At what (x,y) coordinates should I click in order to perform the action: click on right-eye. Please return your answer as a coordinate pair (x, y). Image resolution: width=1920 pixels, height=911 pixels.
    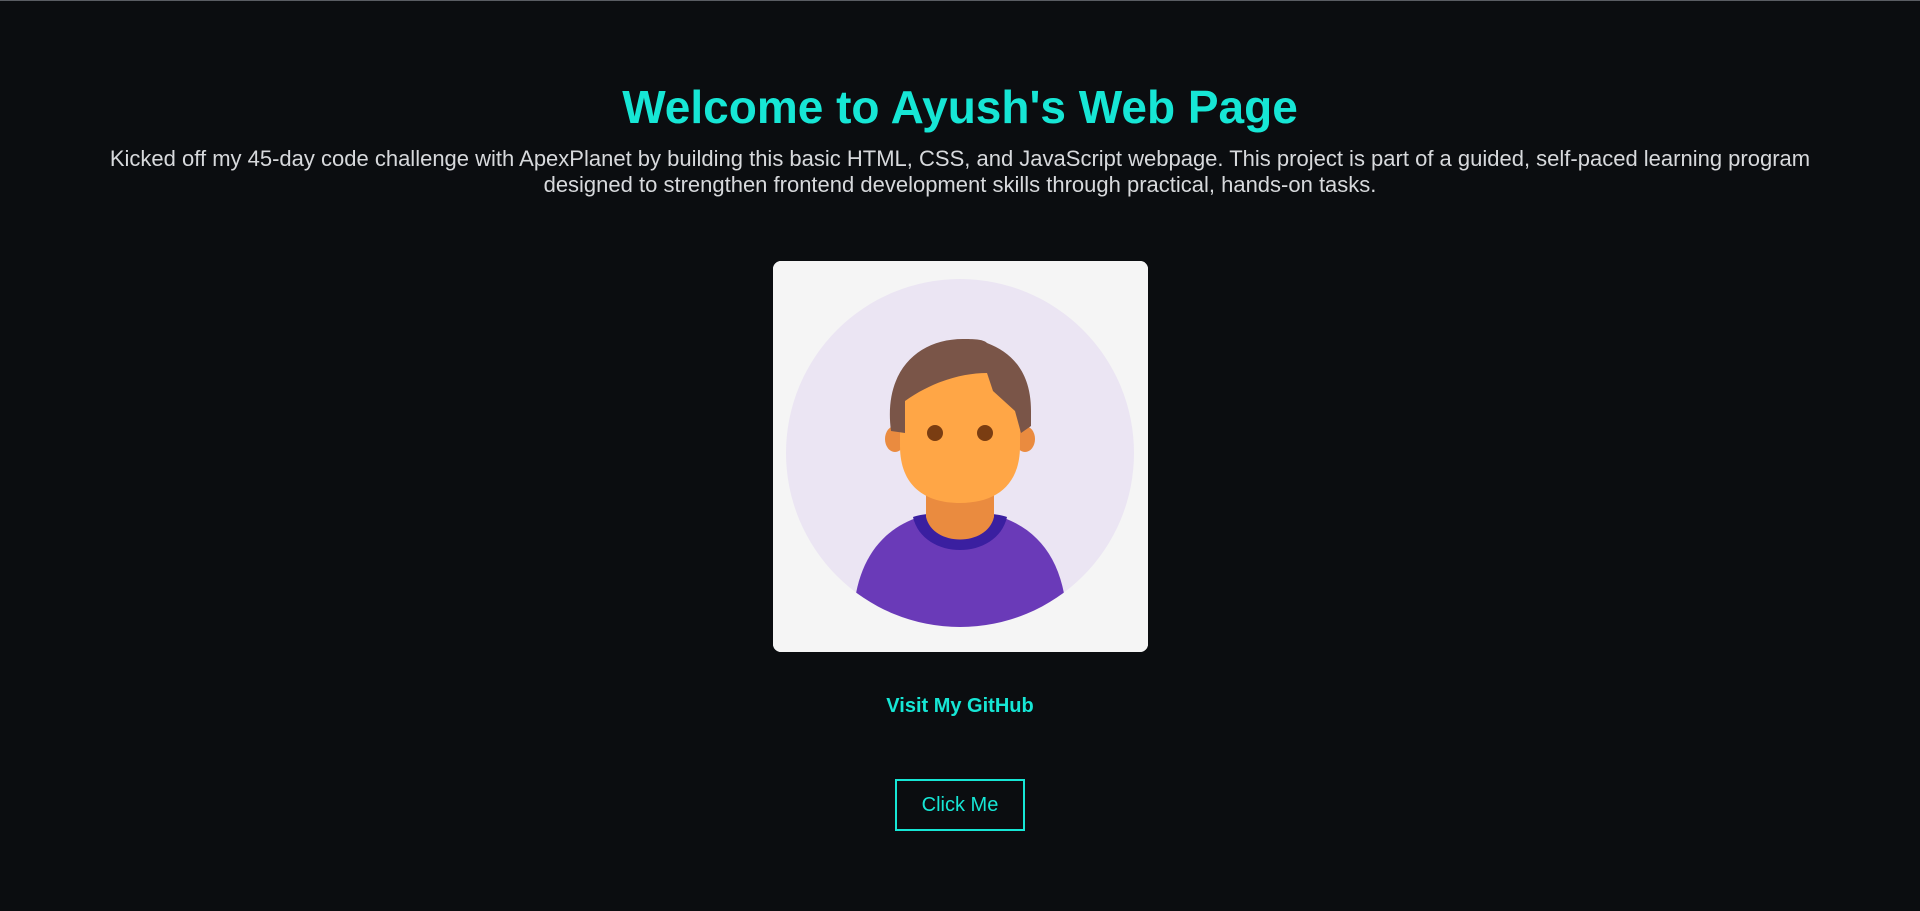
    Looking at the image, I should click on (985, 433).